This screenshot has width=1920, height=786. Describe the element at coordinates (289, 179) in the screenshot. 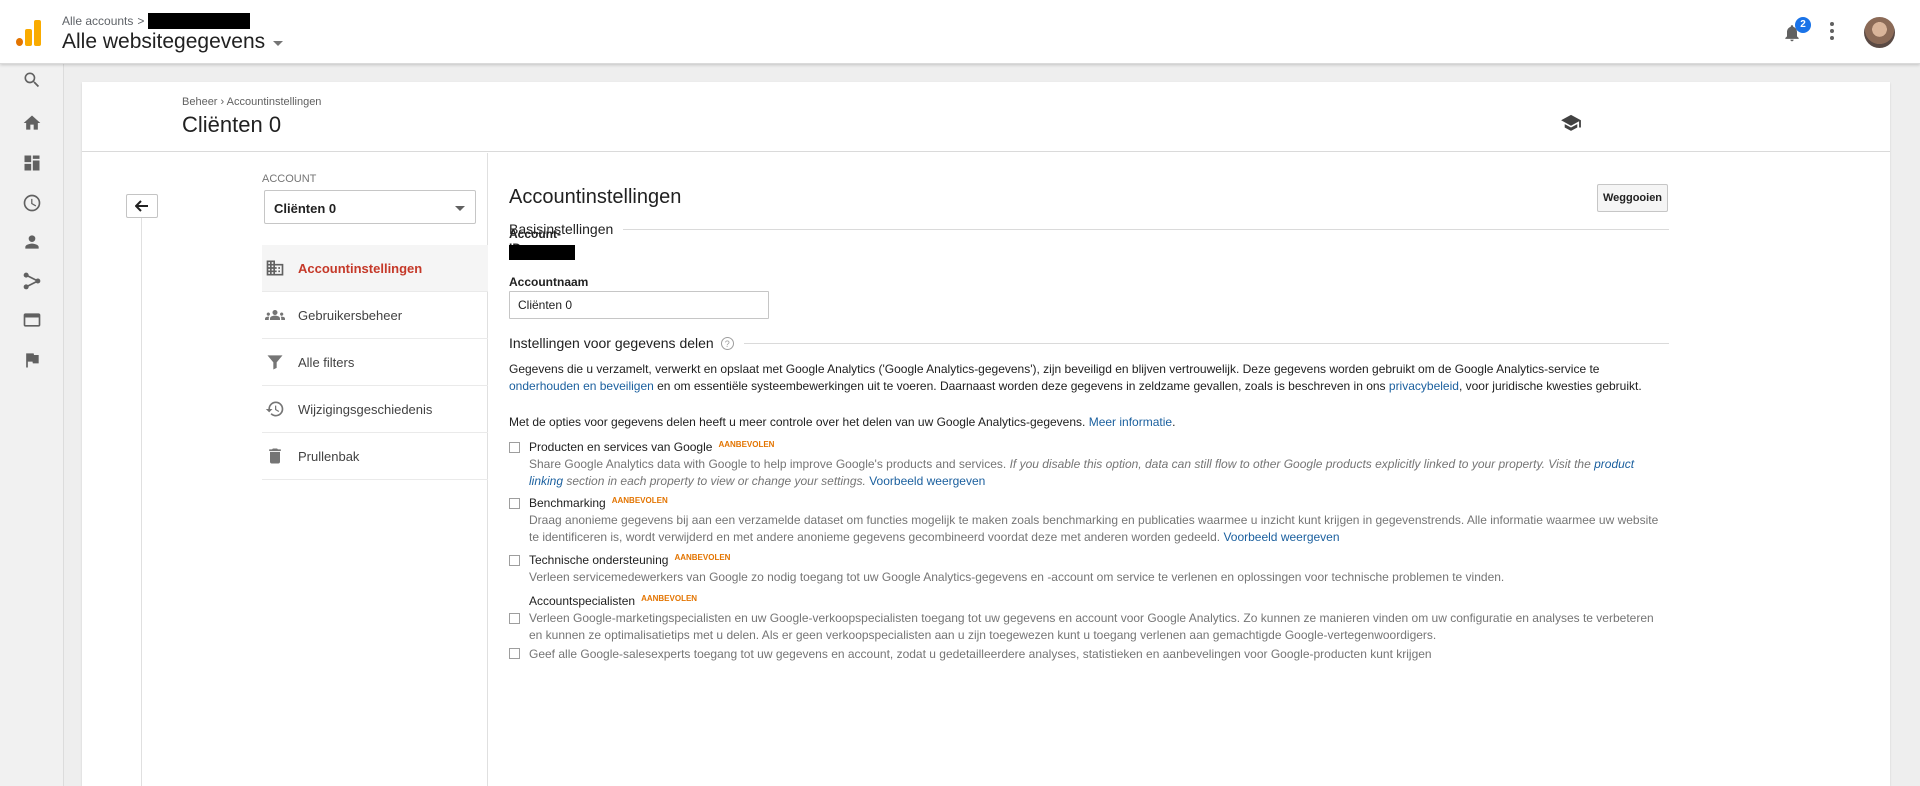

I see `account-column-label: ACCOUNT` at that location.